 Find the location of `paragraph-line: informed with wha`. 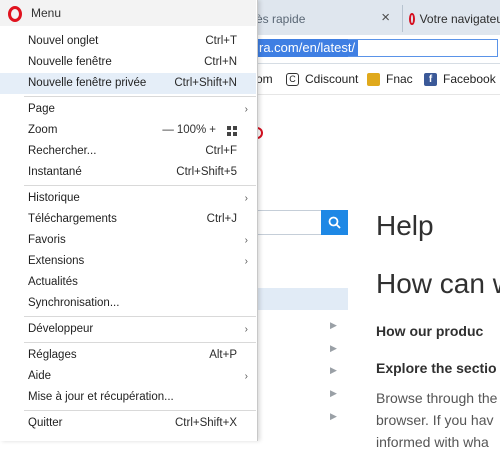

paragraph-line: informed with wha is located at coordinates (432, 442).